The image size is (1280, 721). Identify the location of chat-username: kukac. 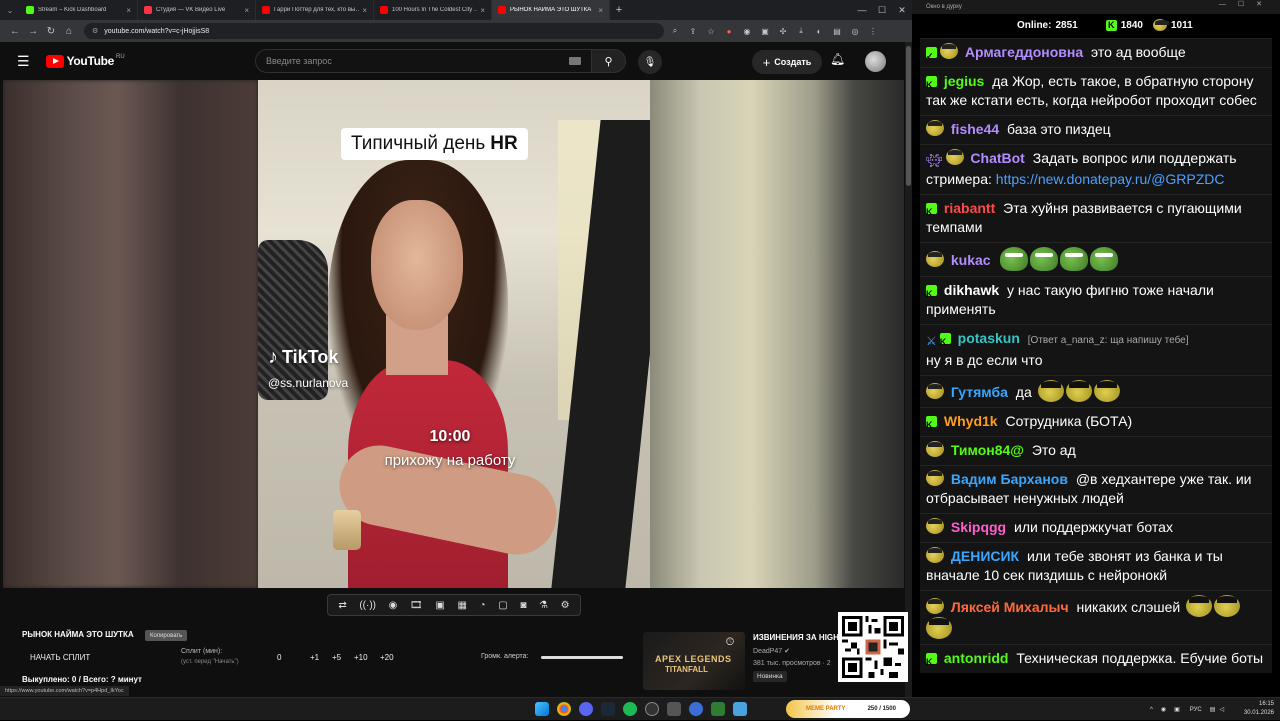
(971, 260).